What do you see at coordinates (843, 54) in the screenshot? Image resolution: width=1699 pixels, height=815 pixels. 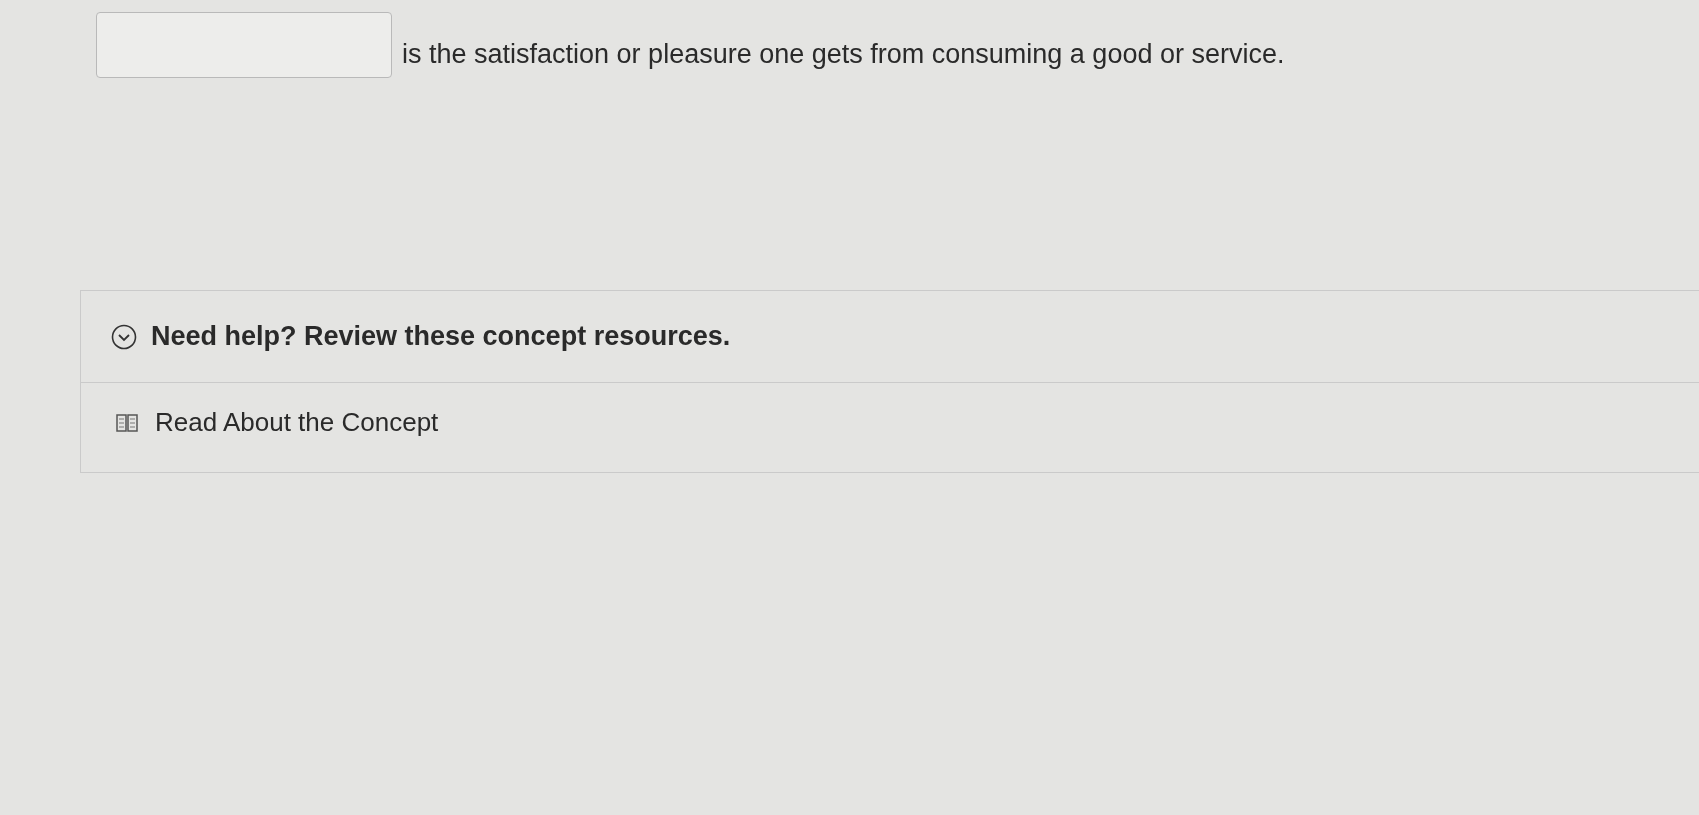 I see `question-text: is the satisfaction or pleasure one gets from consuming a good or service.` at bounding box center [843, 54].